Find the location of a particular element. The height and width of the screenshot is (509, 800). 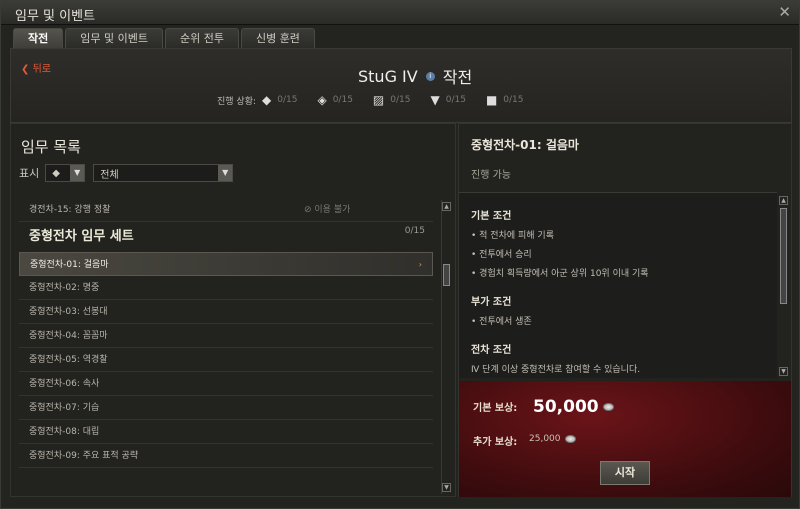

vehicle-type-dropdown: ◆ ▼ is located at coordinates (65, 173).